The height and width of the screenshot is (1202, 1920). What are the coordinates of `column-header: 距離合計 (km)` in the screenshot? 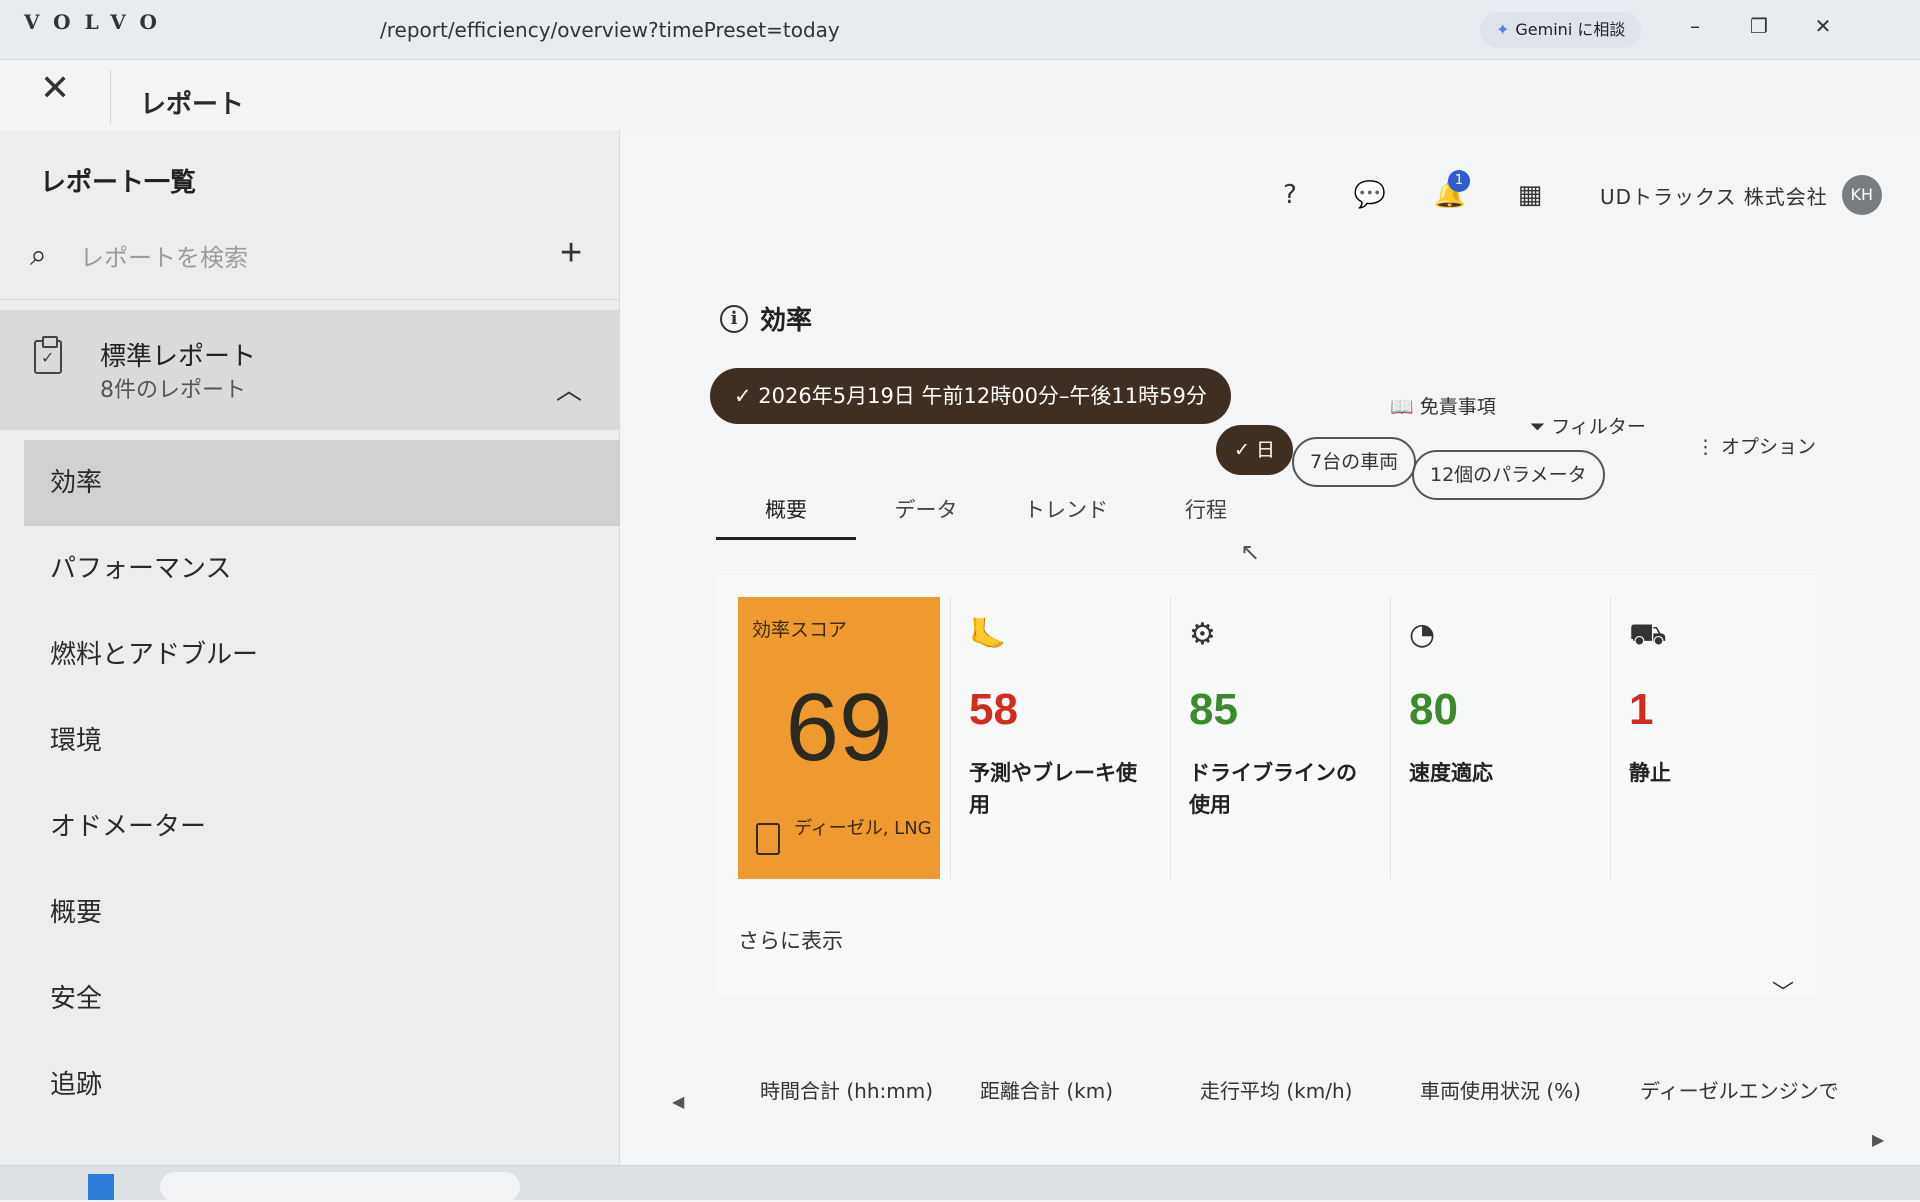 It's located at (1090, 1089).